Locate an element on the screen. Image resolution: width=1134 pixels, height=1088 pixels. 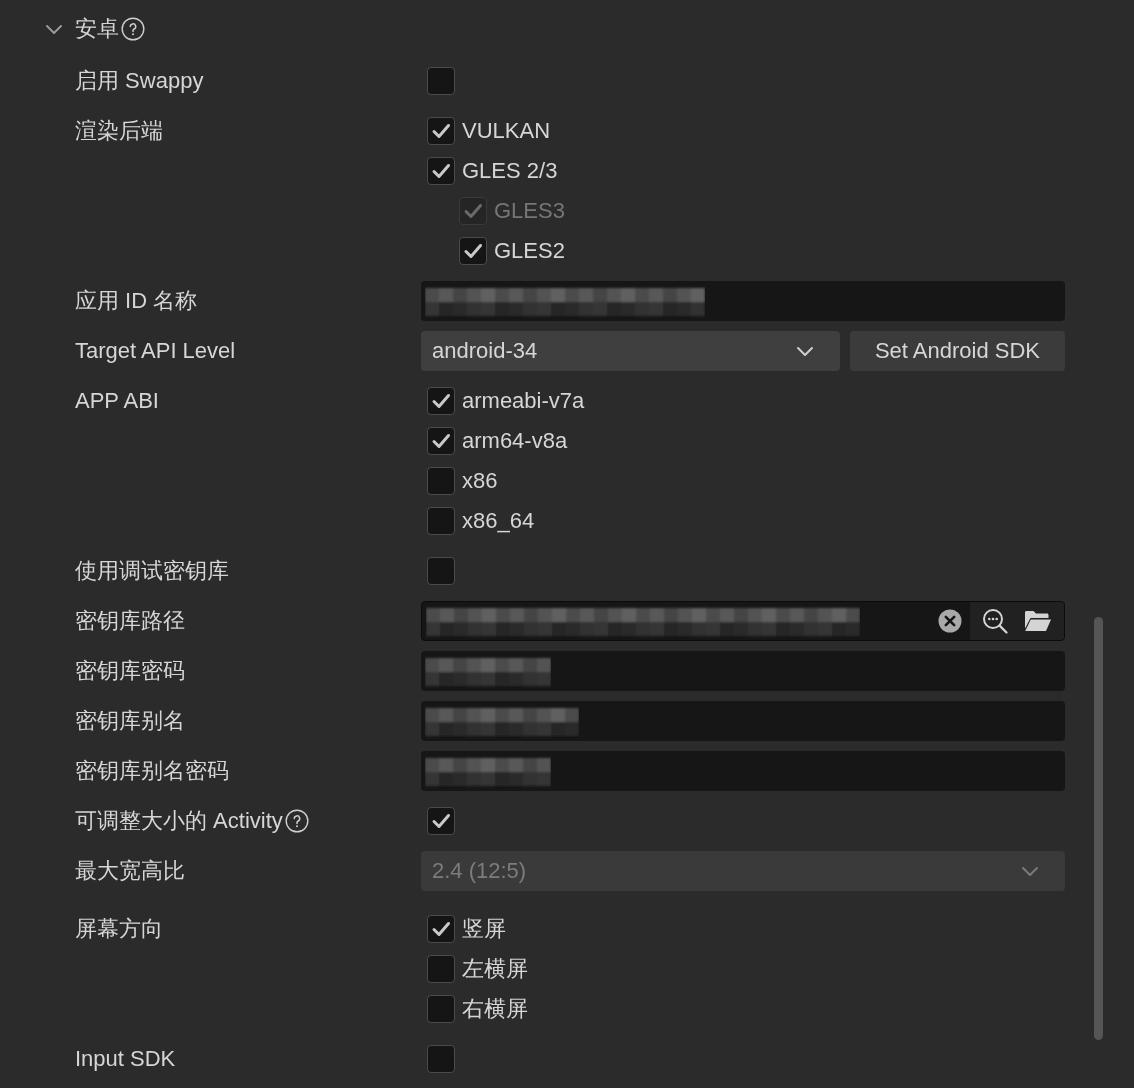
field-label: 可调整大小的 Activity is located at coordinates (179, 821).